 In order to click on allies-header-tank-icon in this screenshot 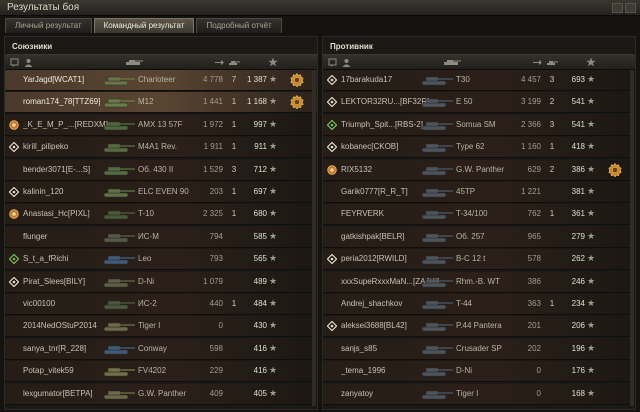, I will do `click(134, 62)`.